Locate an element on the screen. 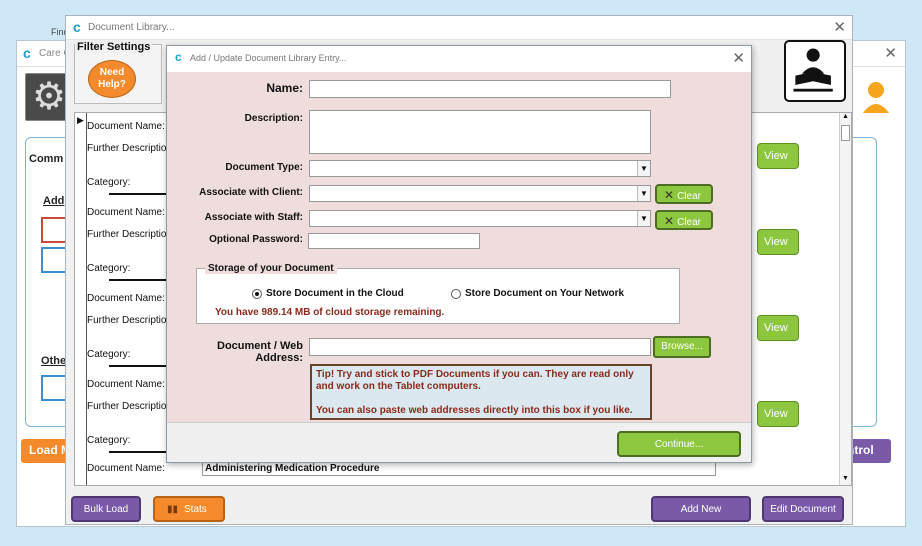  document-type-value is located at coordinates (480, 163).